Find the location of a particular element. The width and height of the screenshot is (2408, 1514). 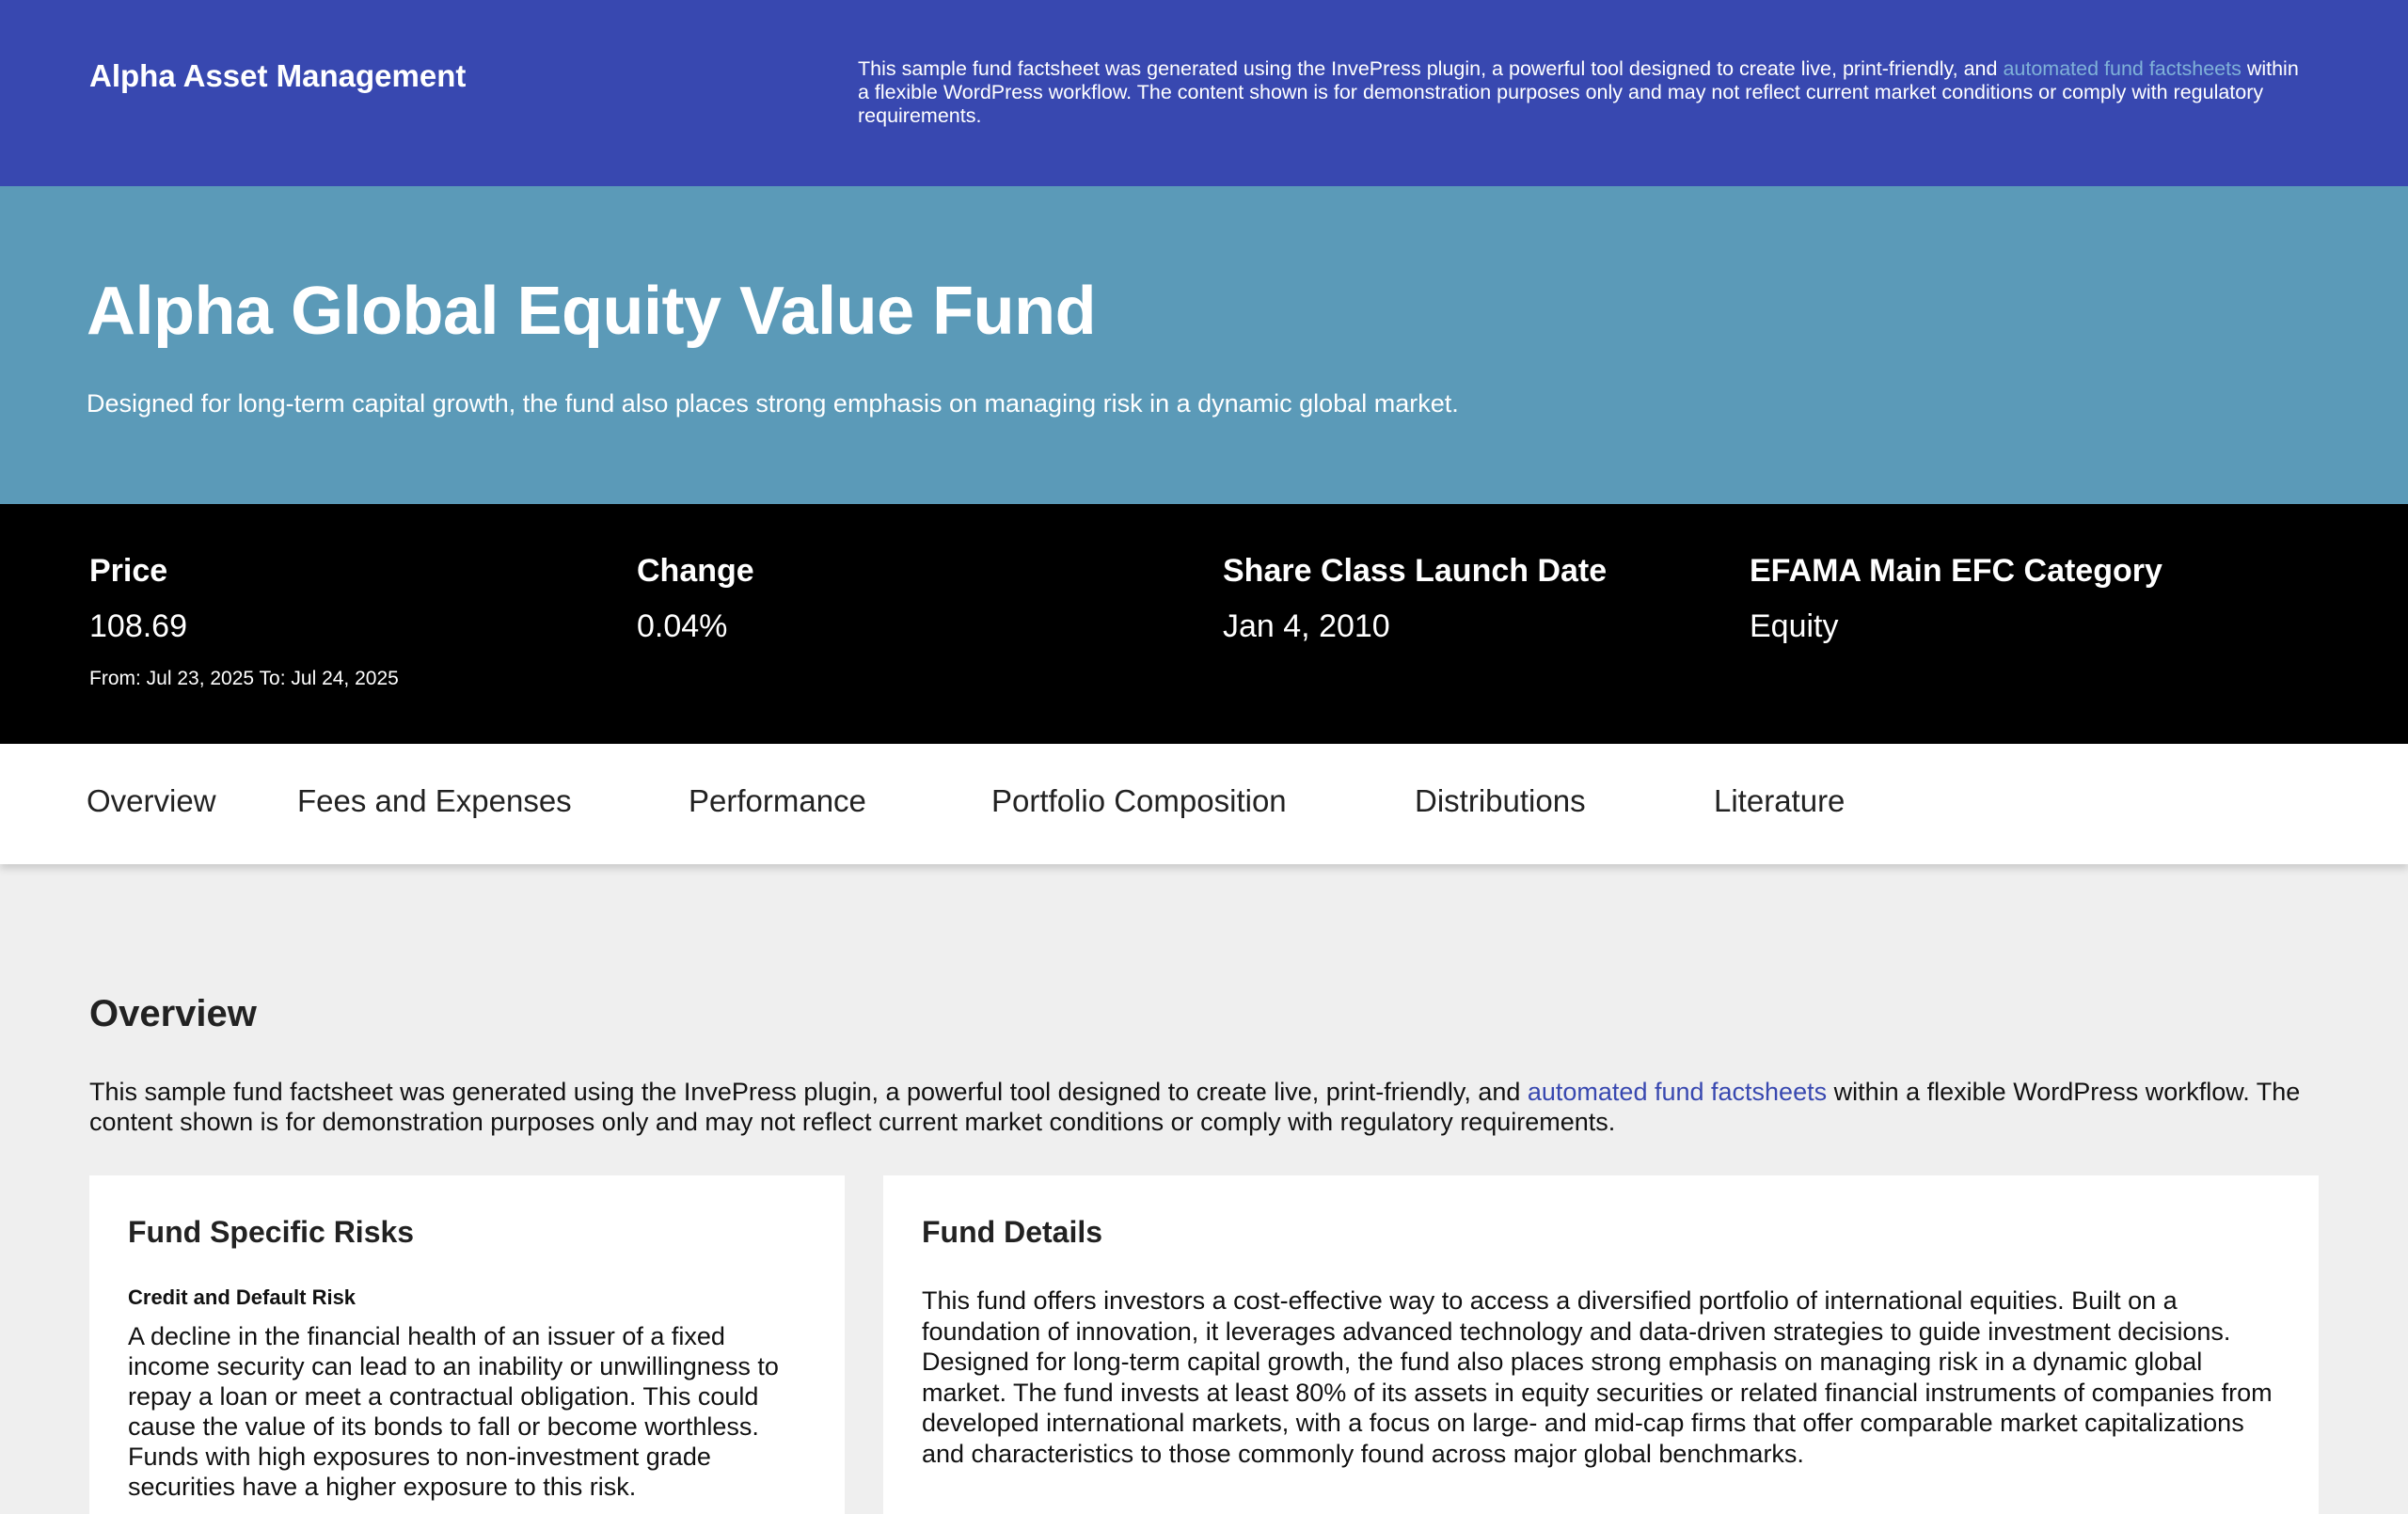

launch-date-stat: Share Class Launch Date Jan 4, 2010 is located at coordinates (1415, 599).